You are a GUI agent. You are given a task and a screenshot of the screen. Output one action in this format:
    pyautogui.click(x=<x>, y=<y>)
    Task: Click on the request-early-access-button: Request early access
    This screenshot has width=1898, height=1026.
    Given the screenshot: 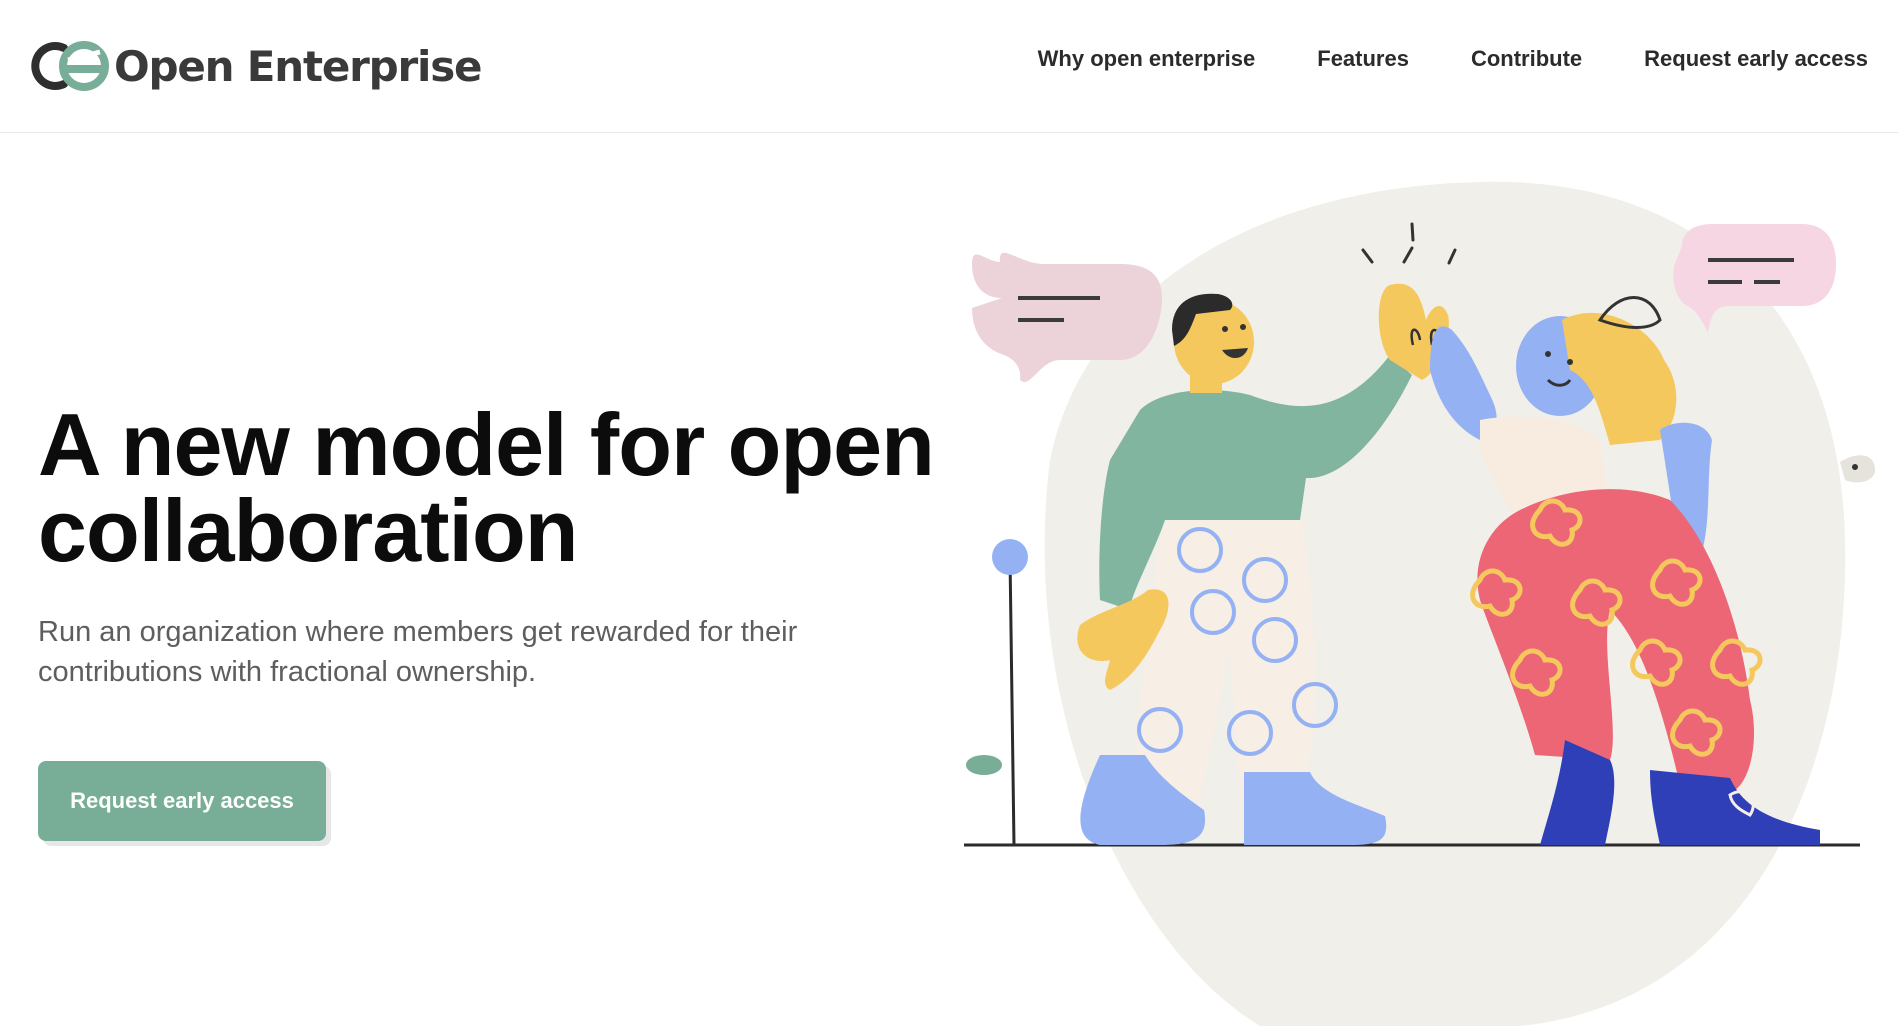 What is the action you would take?
    pyautogui.click(x=182, y=801)
    